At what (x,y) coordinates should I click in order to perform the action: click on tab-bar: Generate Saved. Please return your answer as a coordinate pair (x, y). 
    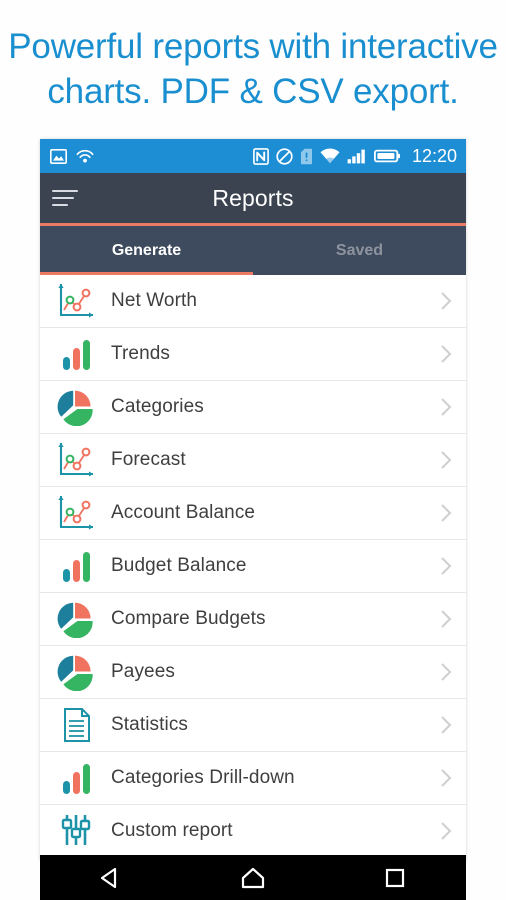
    Looking at the image, I should click on (253, 250).